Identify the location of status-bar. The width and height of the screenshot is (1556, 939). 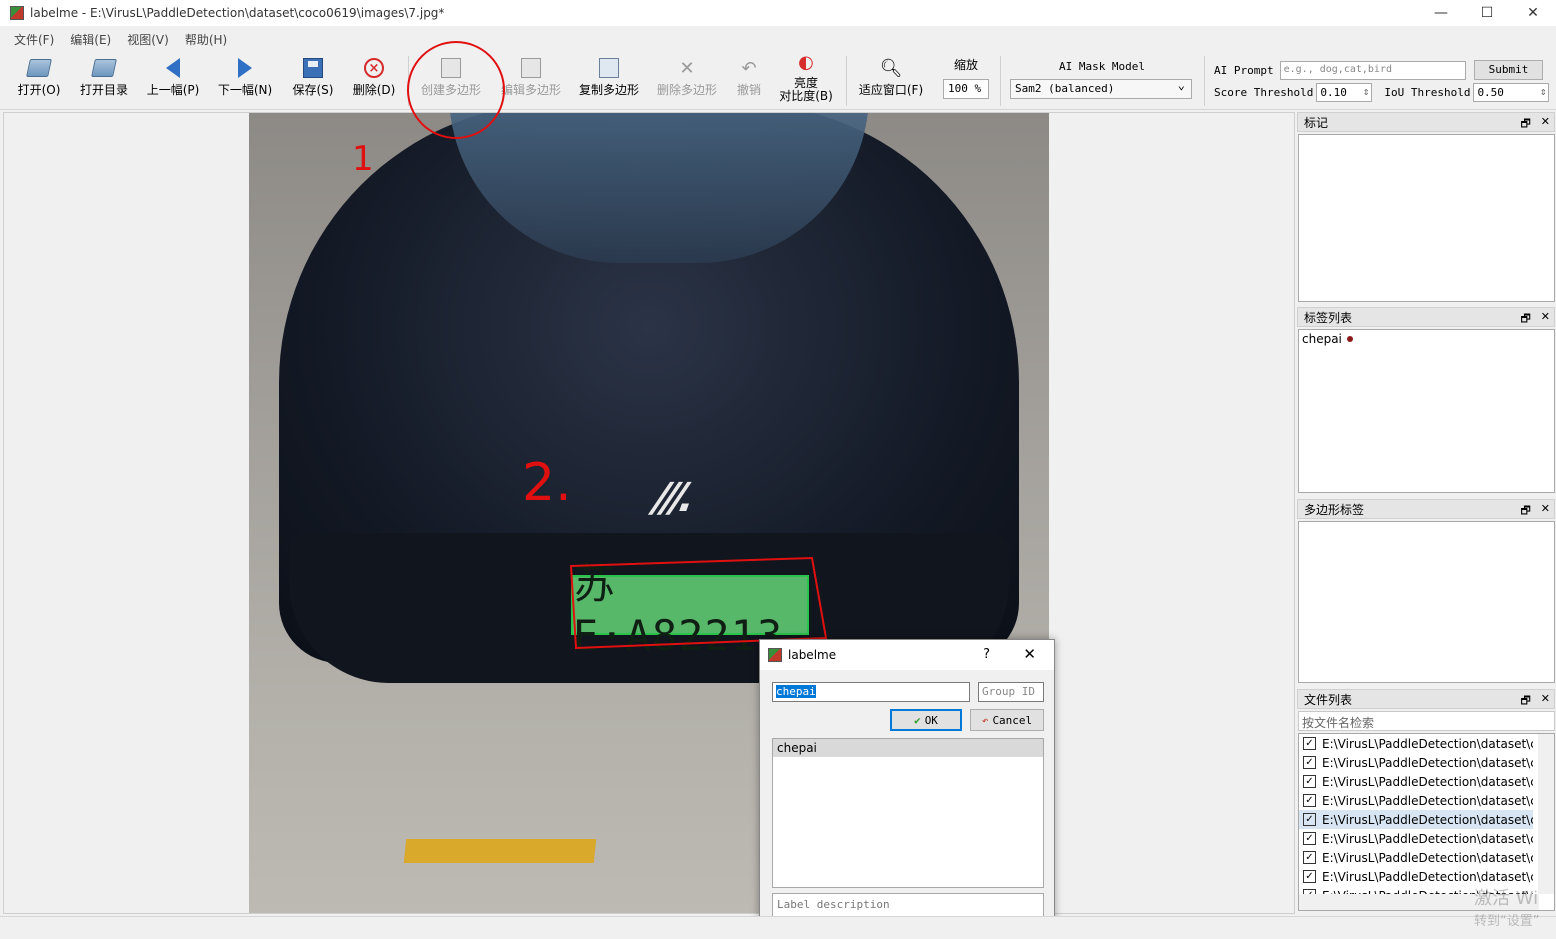
(778, 927).